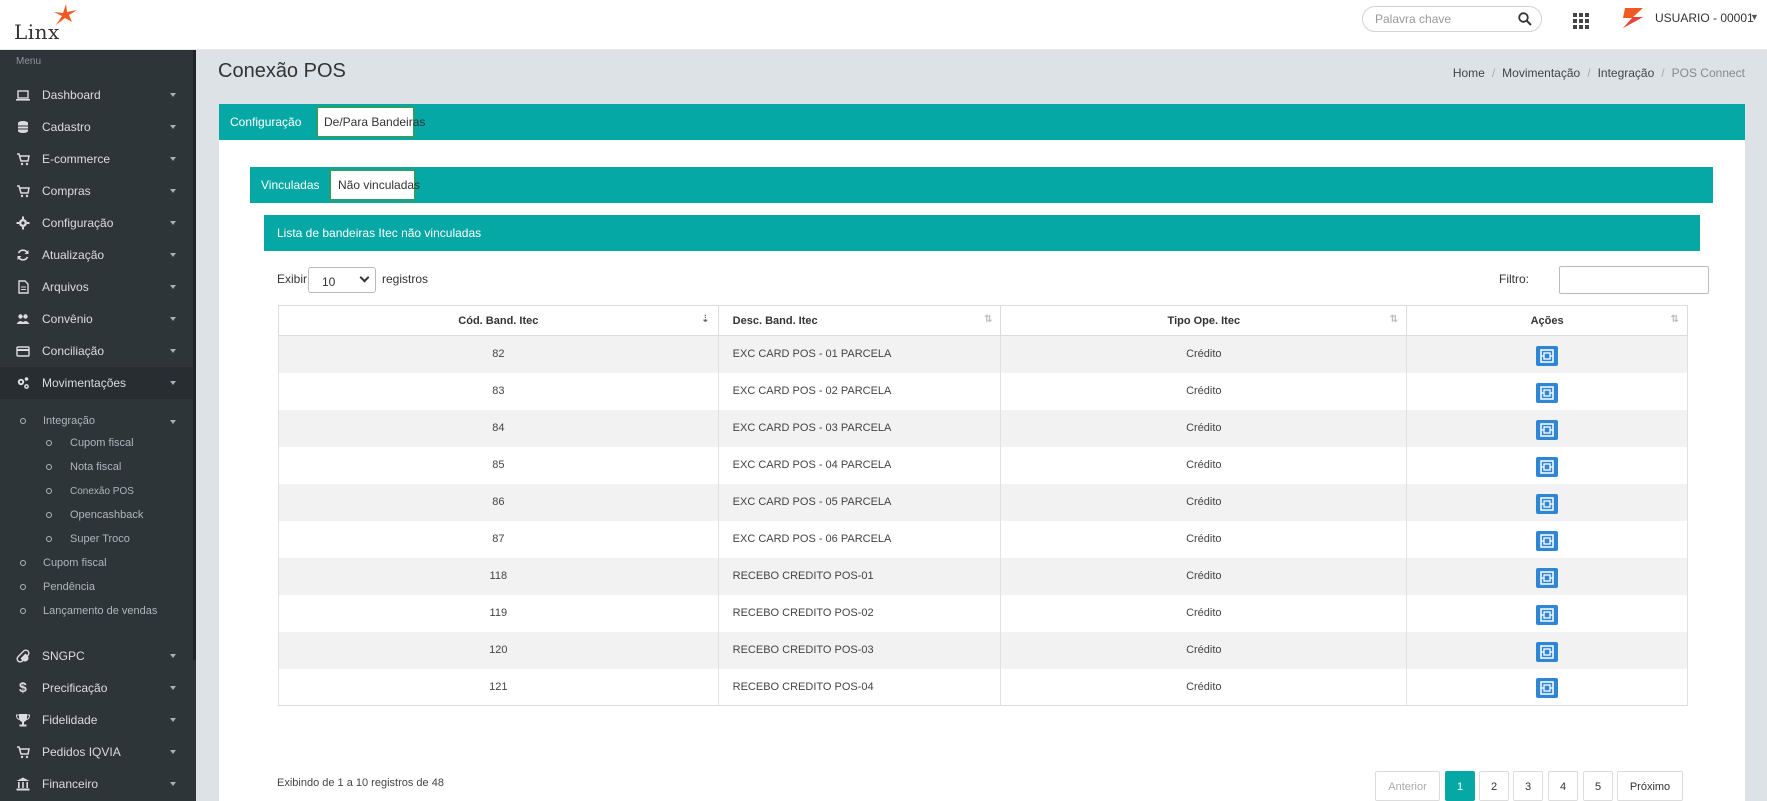 Image resolution: width=1767 pixels, height=801 pixels. What do you see at coordinates (1204, 320) in the screenshot?
I see `column-tipo-ope: Tipo Ope. Itec ⇅` at bounding box center [1204, 320].